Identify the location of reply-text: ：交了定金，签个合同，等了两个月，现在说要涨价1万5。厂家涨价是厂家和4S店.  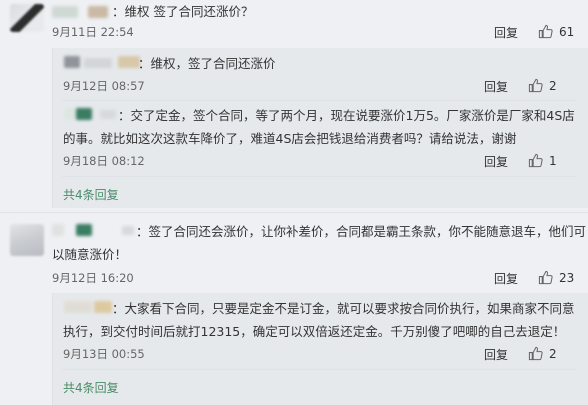
(346, 115).